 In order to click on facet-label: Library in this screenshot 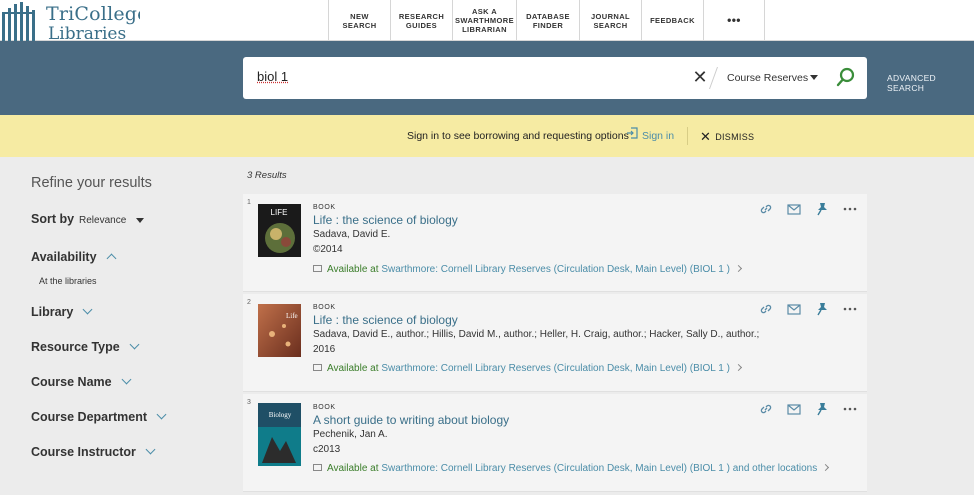, I will do `click(52, 312)`.